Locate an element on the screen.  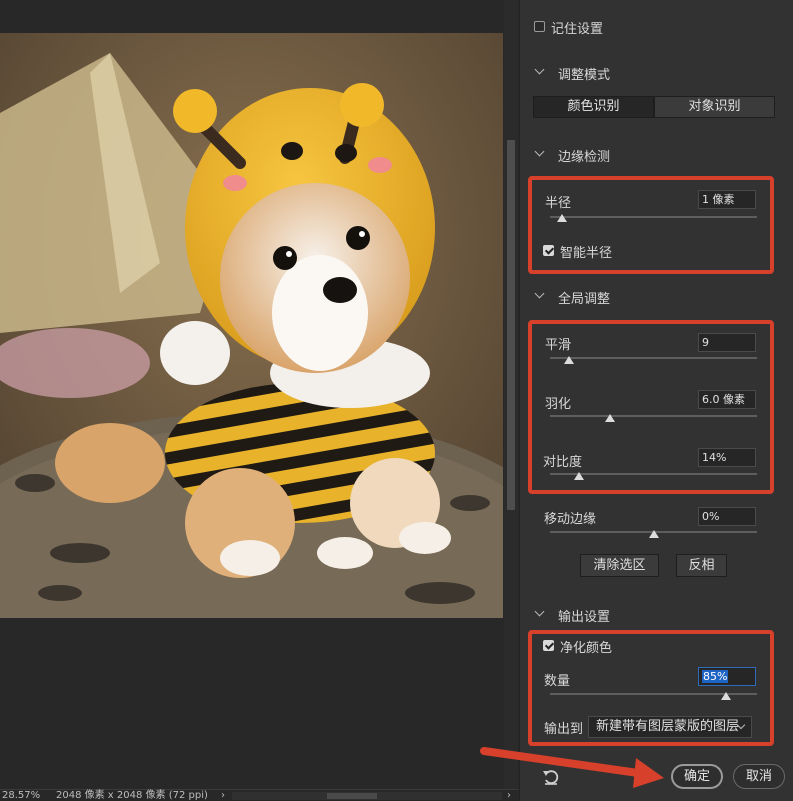
adjust-mode-title: 调整模式 is located at coordinates (584, 73).